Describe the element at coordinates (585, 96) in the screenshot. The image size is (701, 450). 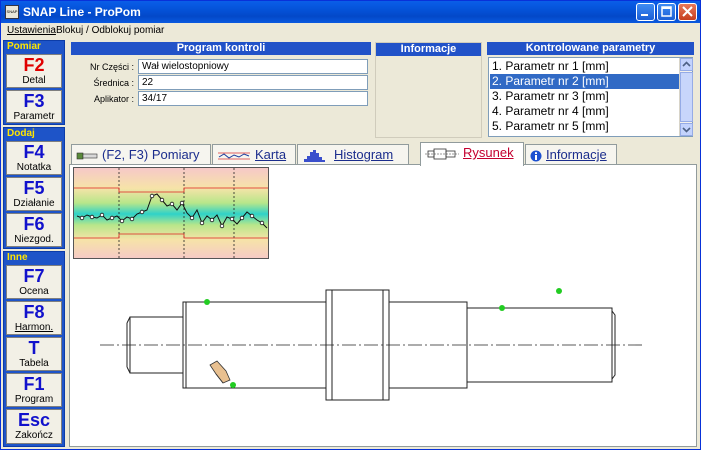
I see `param-item: 3. Parametr nr 3 [mm]` at that location.